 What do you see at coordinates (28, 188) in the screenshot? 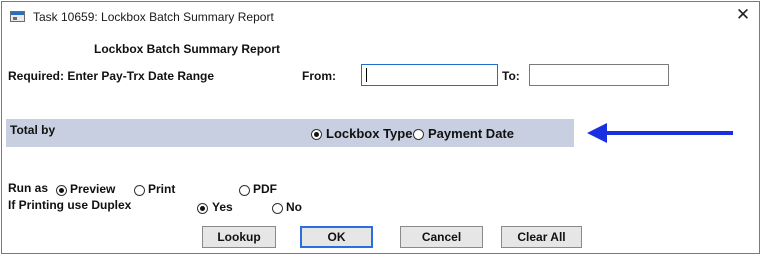
I see `run-as-label: Run as` at bounding box center [28, 188].